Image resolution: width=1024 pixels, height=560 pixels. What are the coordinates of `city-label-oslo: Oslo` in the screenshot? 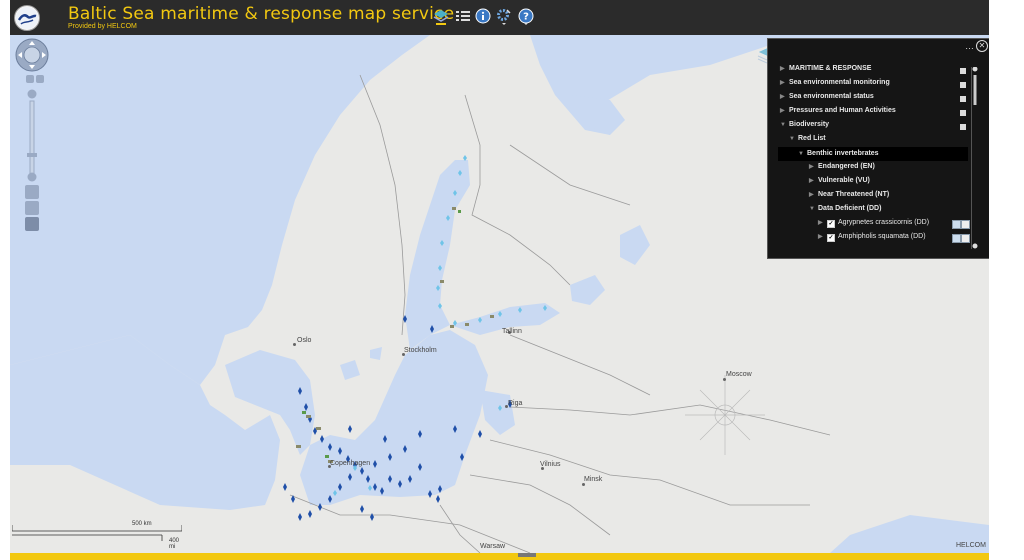 It's located at (304, 340).